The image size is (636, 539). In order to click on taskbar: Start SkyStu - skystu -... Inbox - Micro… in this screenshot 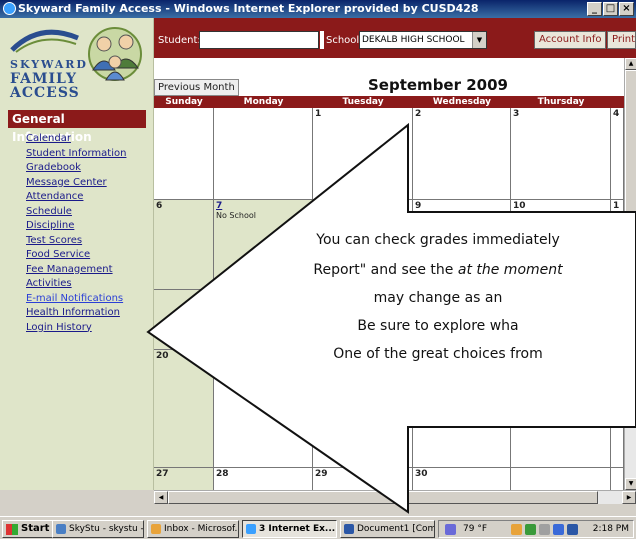, I will do `click(318, 527)`.